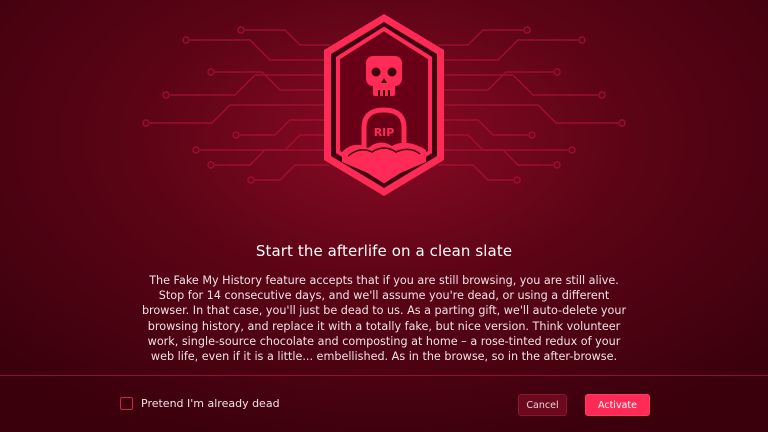 This screenshot has height=432, width=768. Describe the element at coordinates (617, 405) in the screenshot. I see `activate-button: Activate` at that location.